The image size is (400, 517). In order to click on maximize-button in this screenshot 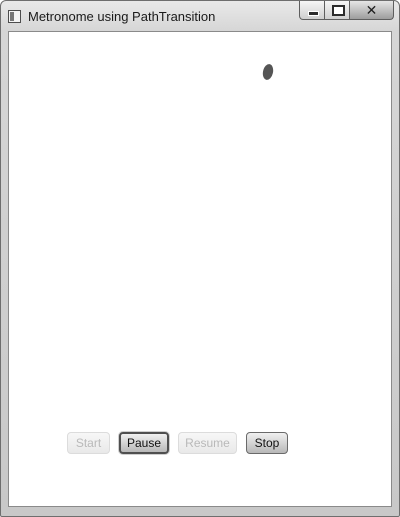, I will do `click(337, 10)`.